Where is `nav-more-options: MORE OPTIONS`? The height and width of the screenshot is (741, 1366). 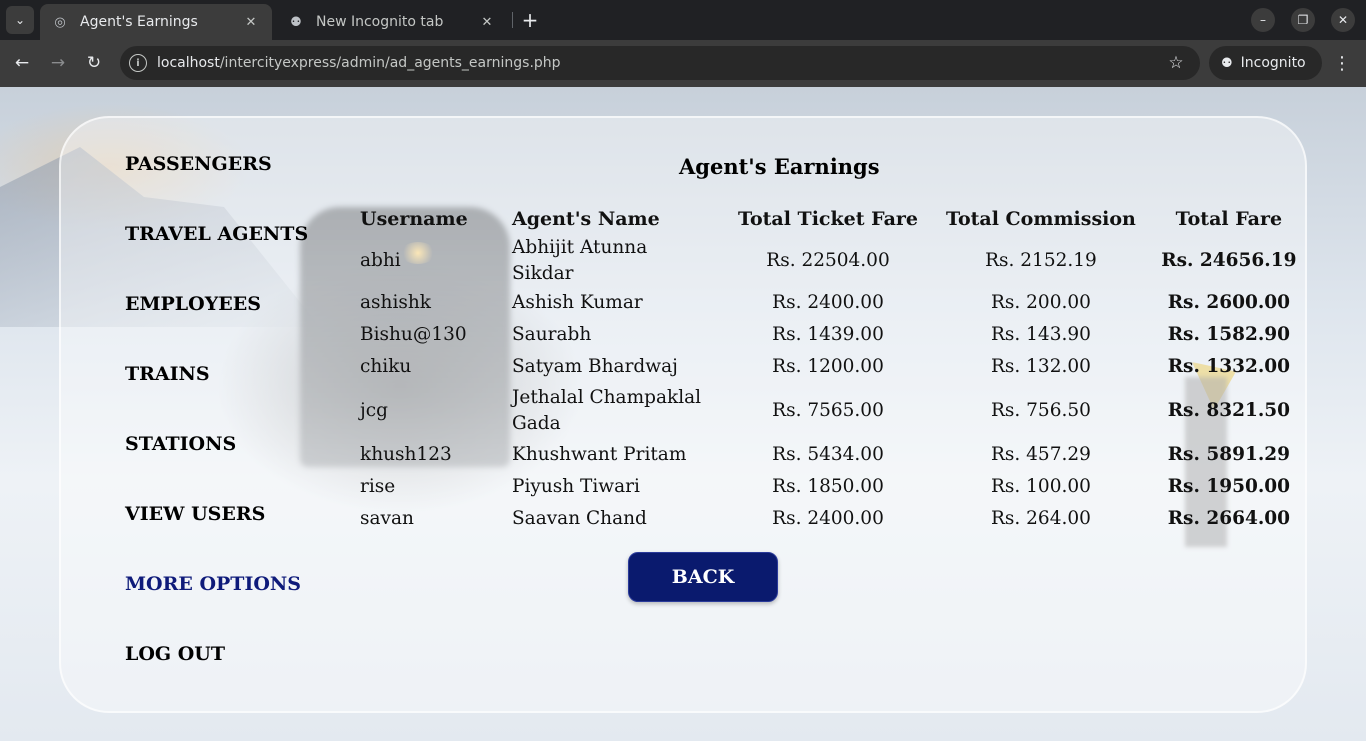 nav-more-options: MORE OPTIONS is located at coordinates (213, 584).